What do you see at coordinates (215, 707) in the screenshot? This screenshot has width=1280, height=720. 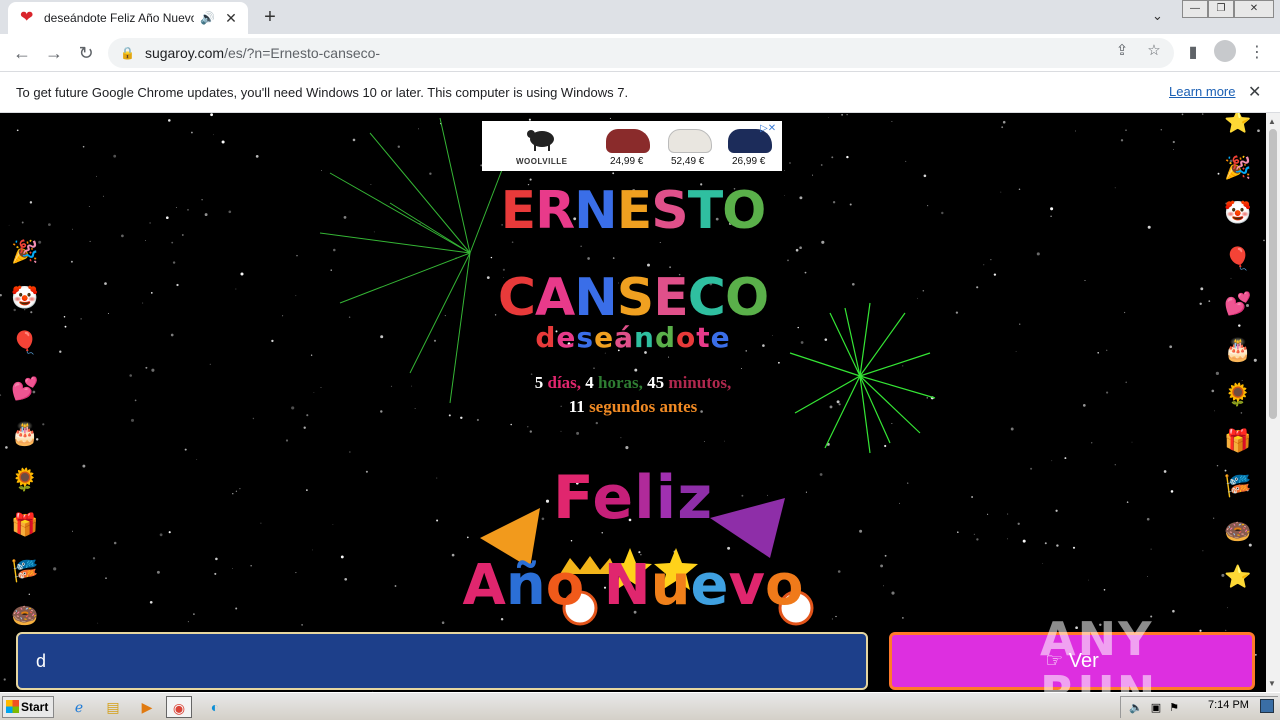 I see `edge-icon: ◐` at bounding box center [215, 707].